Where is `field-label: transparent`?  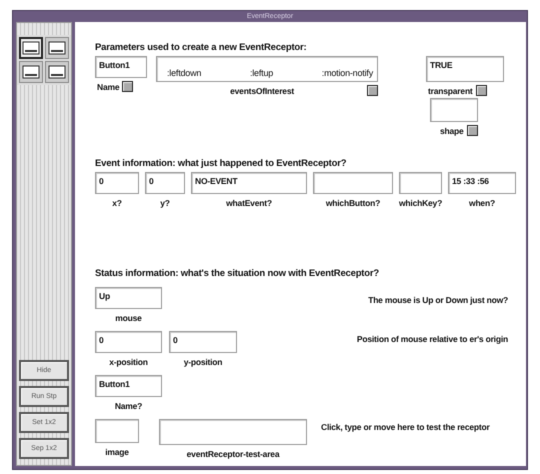 field-label: transparent is located at coordinates (450, 91).